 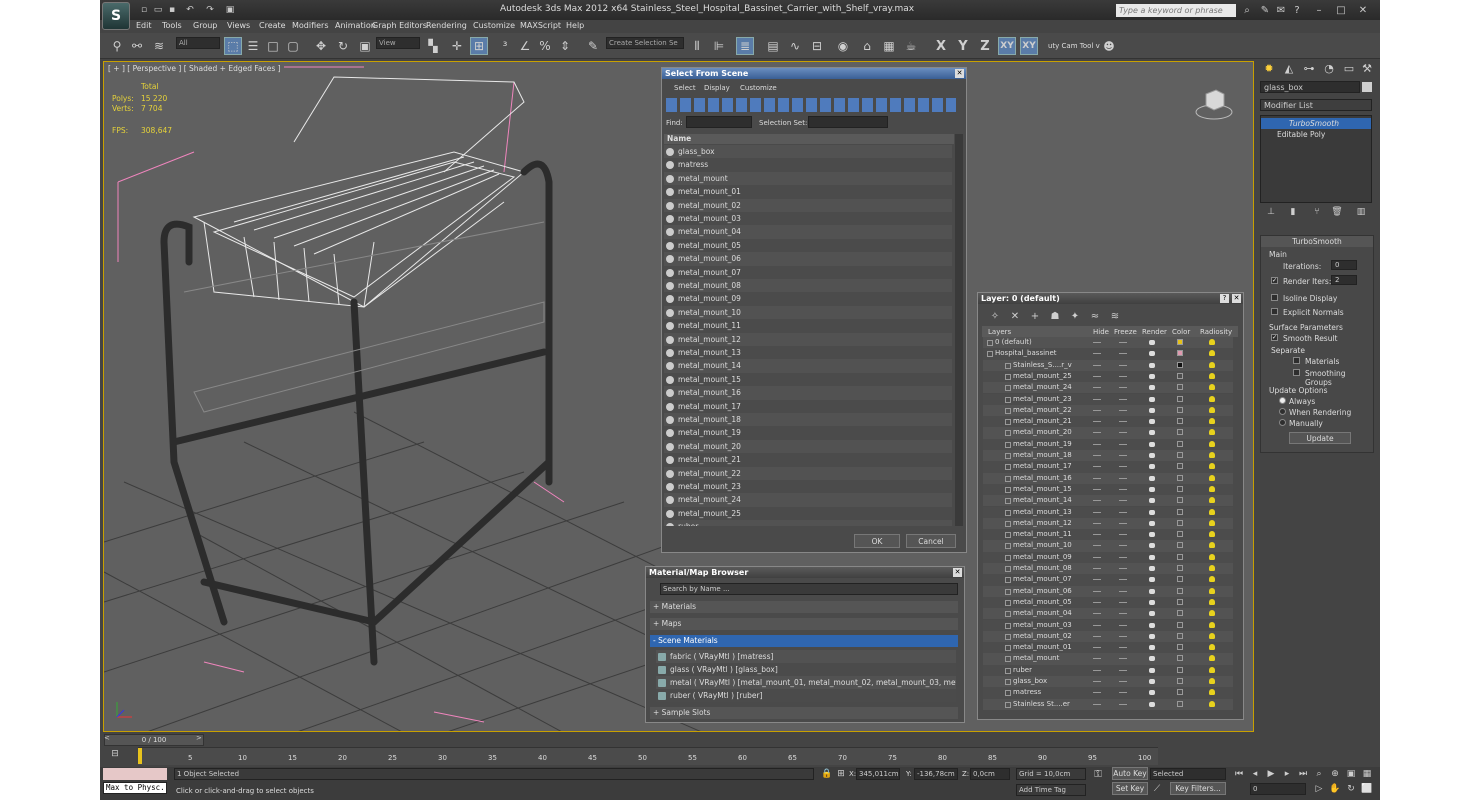 I want to click on scene-object-row: metal_mount_08, so click(x=808, y=286).